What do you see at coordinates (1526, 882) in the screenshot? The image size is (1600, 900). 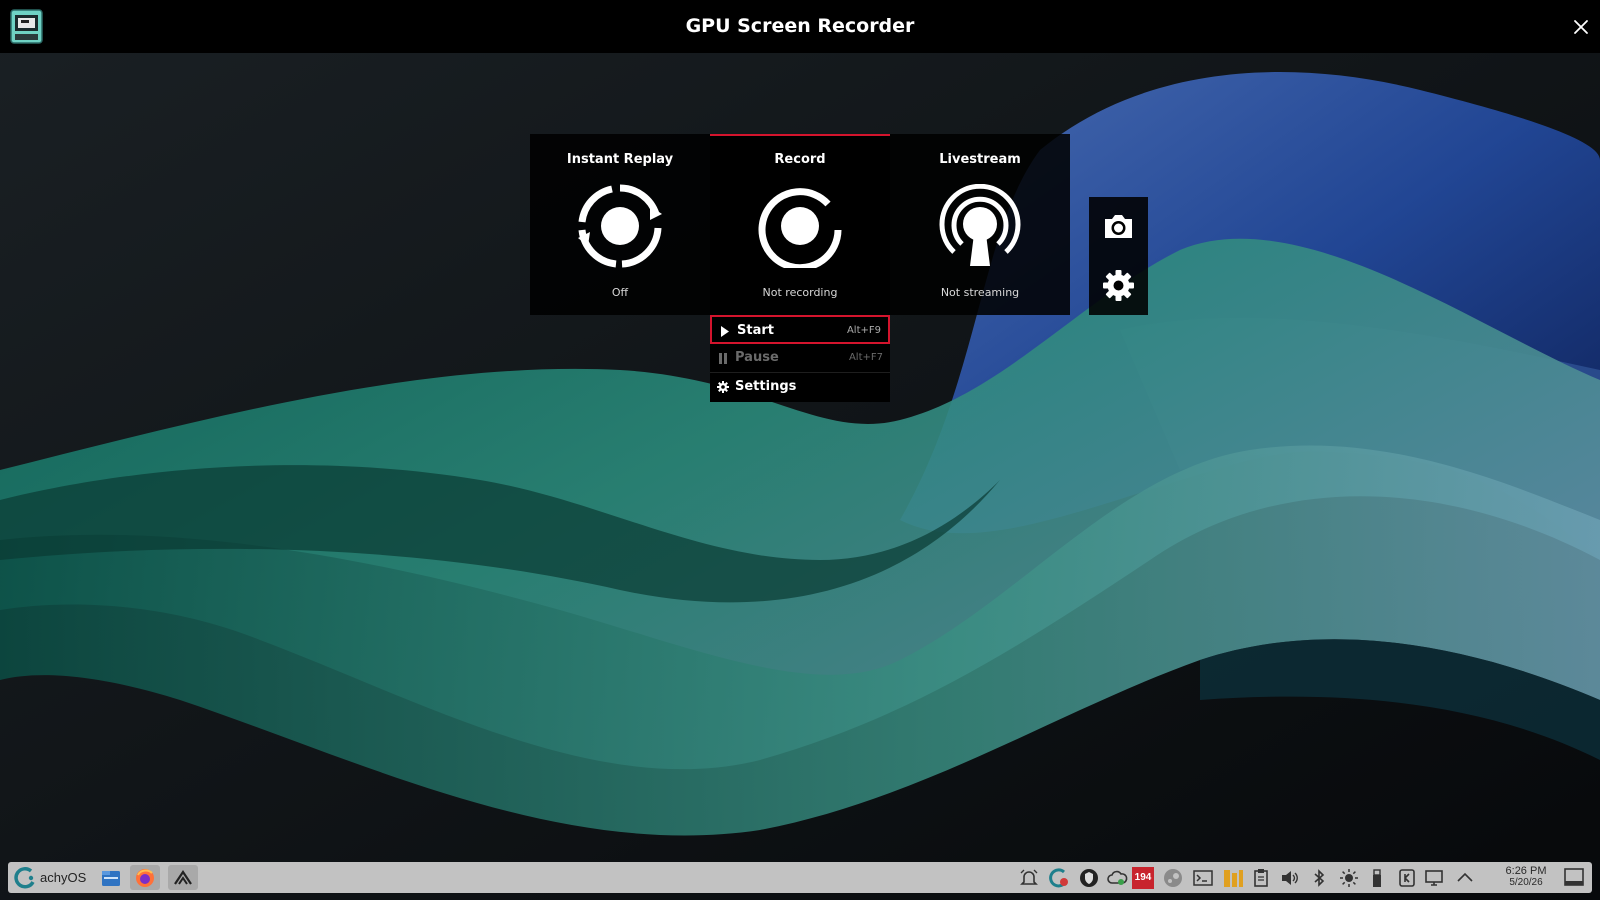 I see `clock-date: 5/20/26` at bounding box center [1526, 882].